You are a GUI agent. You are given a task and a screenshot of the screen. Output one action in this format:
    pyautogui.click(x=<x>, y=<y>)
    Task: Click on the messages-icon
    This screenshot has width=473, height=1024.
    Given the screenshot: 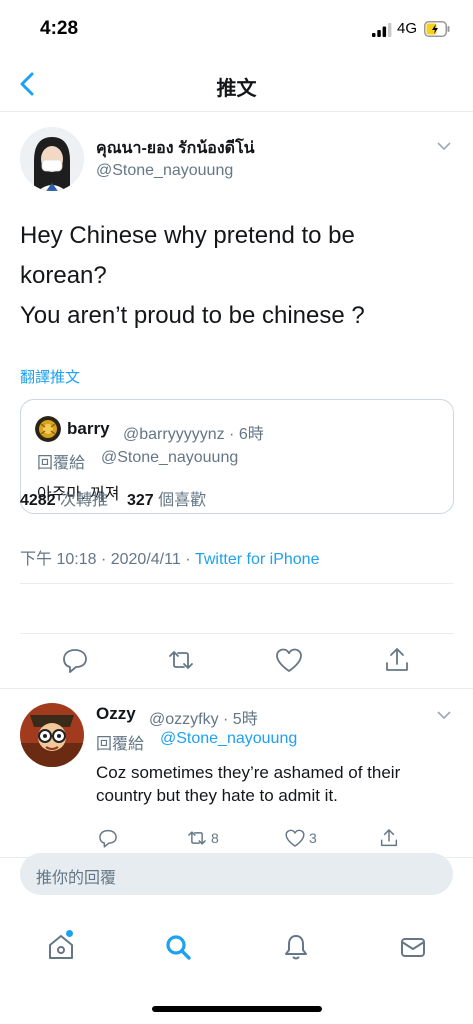 What is the action you would take?
    pyautogui.click(x=413, y=947)
    